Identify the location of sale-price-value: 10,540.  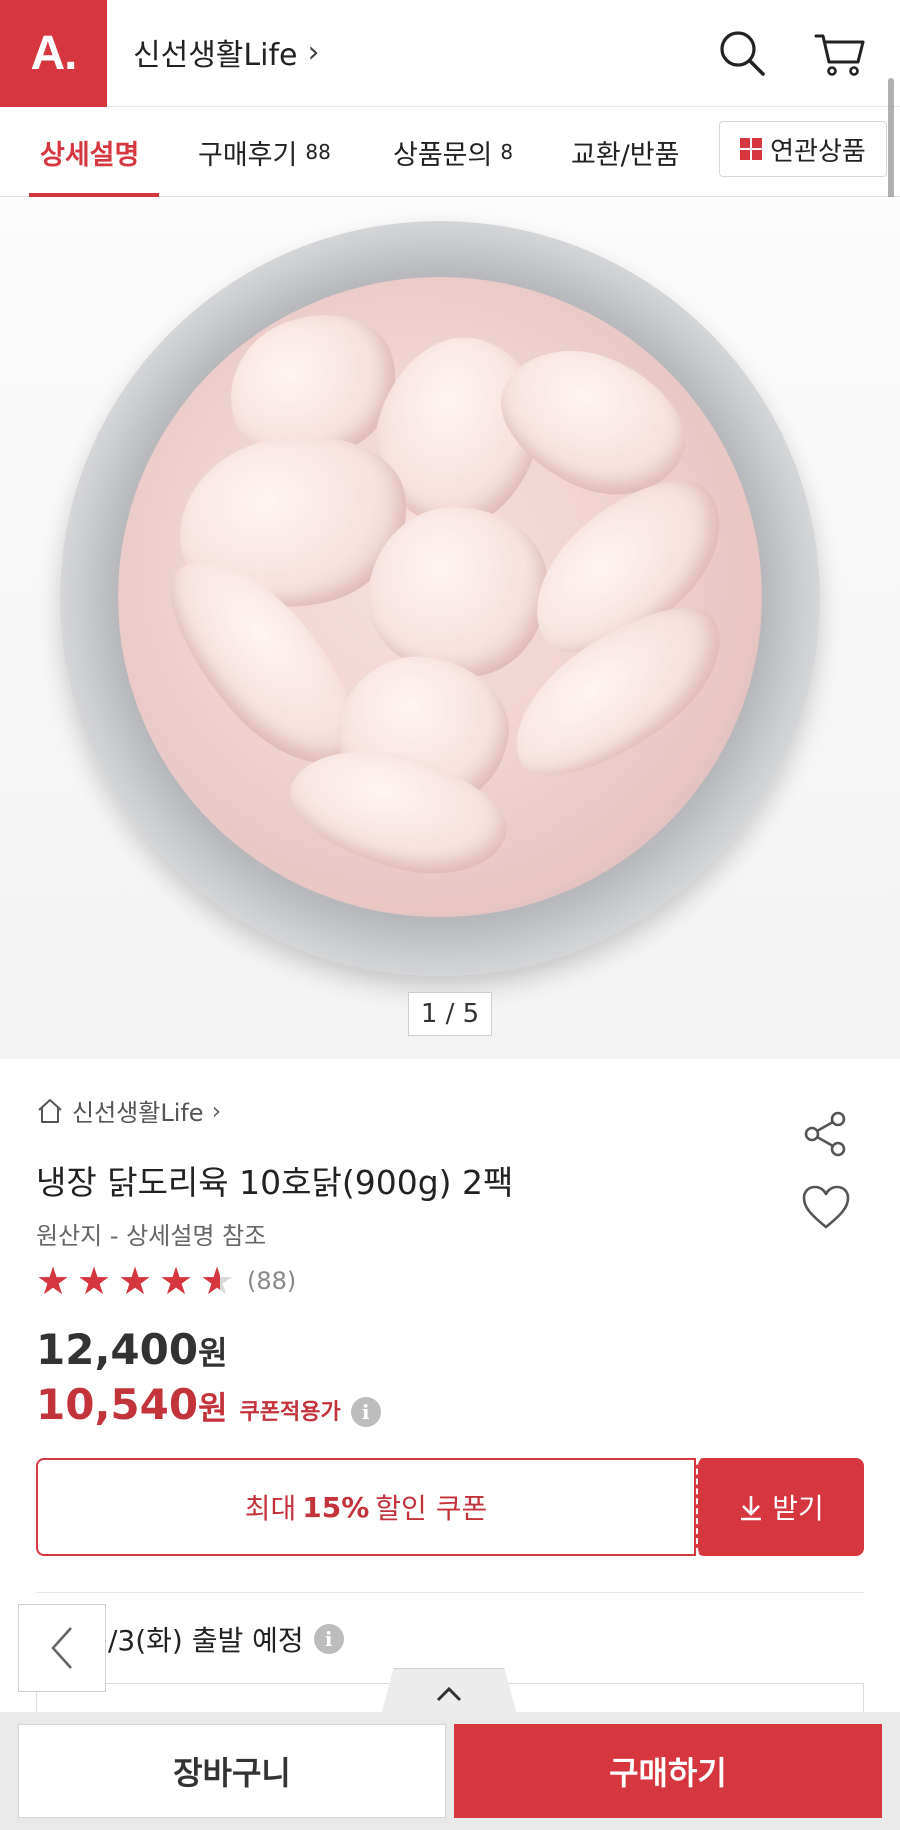
(117, 1404).